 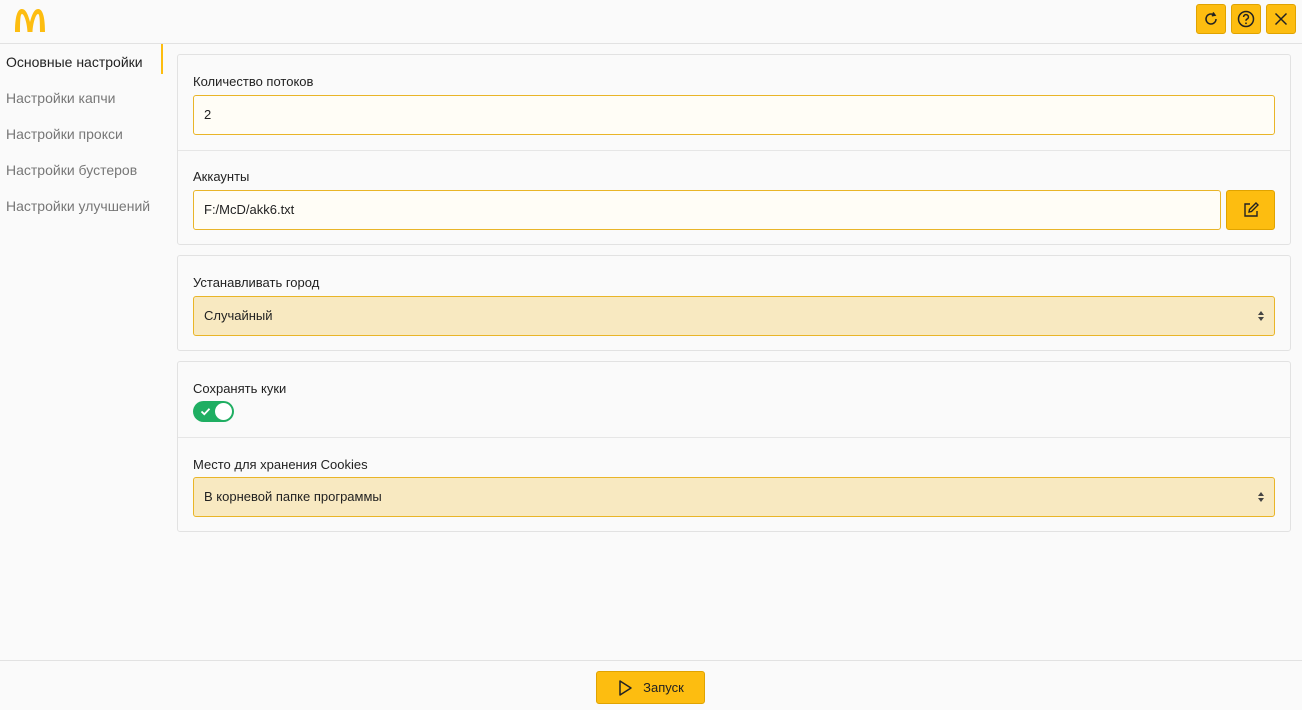 I want to click on threads-input: 2, so click(x=734, y=115).